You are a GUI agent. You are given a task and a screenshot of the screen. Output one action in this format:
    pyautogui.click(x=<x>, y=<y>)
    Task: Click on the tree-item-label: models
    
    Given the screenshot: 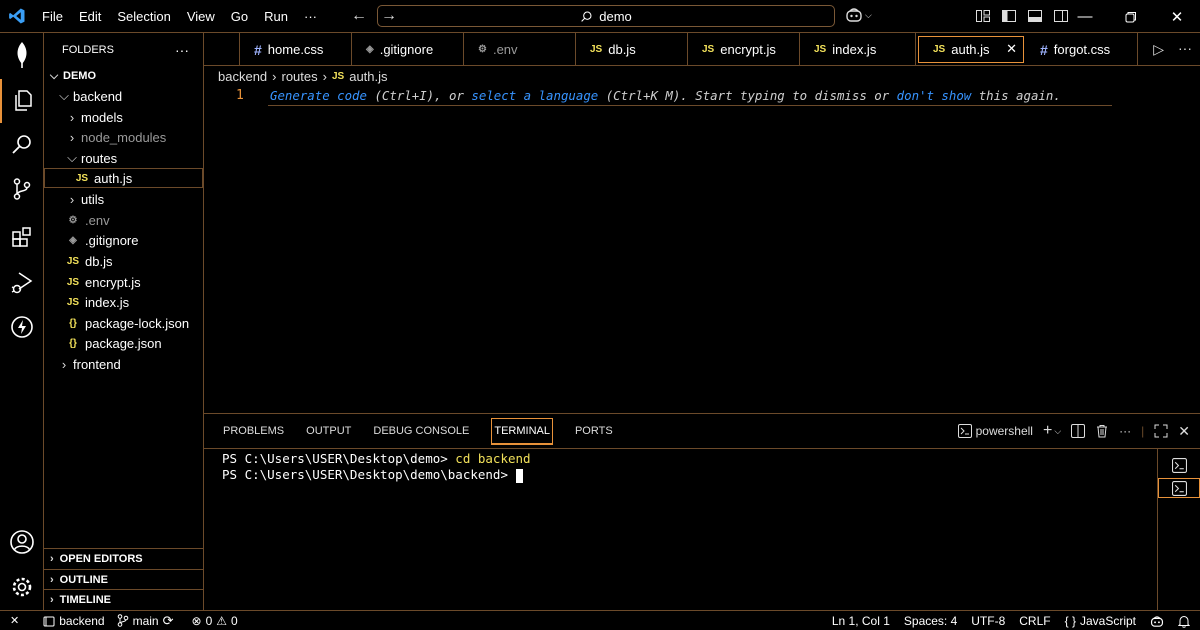 What is the action you would take?
    pyautogui.click(x=102, y=117)
    